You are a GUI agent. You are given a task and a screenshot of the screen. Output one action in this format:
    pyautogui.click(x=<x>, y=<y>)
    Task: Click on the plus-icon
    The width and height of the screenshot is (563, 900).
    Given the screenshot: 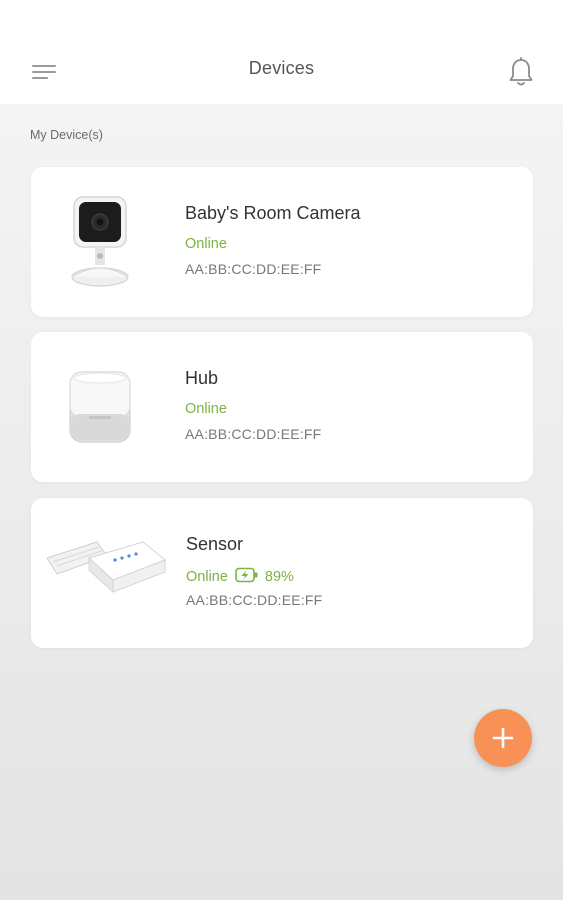 What is the action you would take?
    pyautogui.click(x=503, y=738)
    